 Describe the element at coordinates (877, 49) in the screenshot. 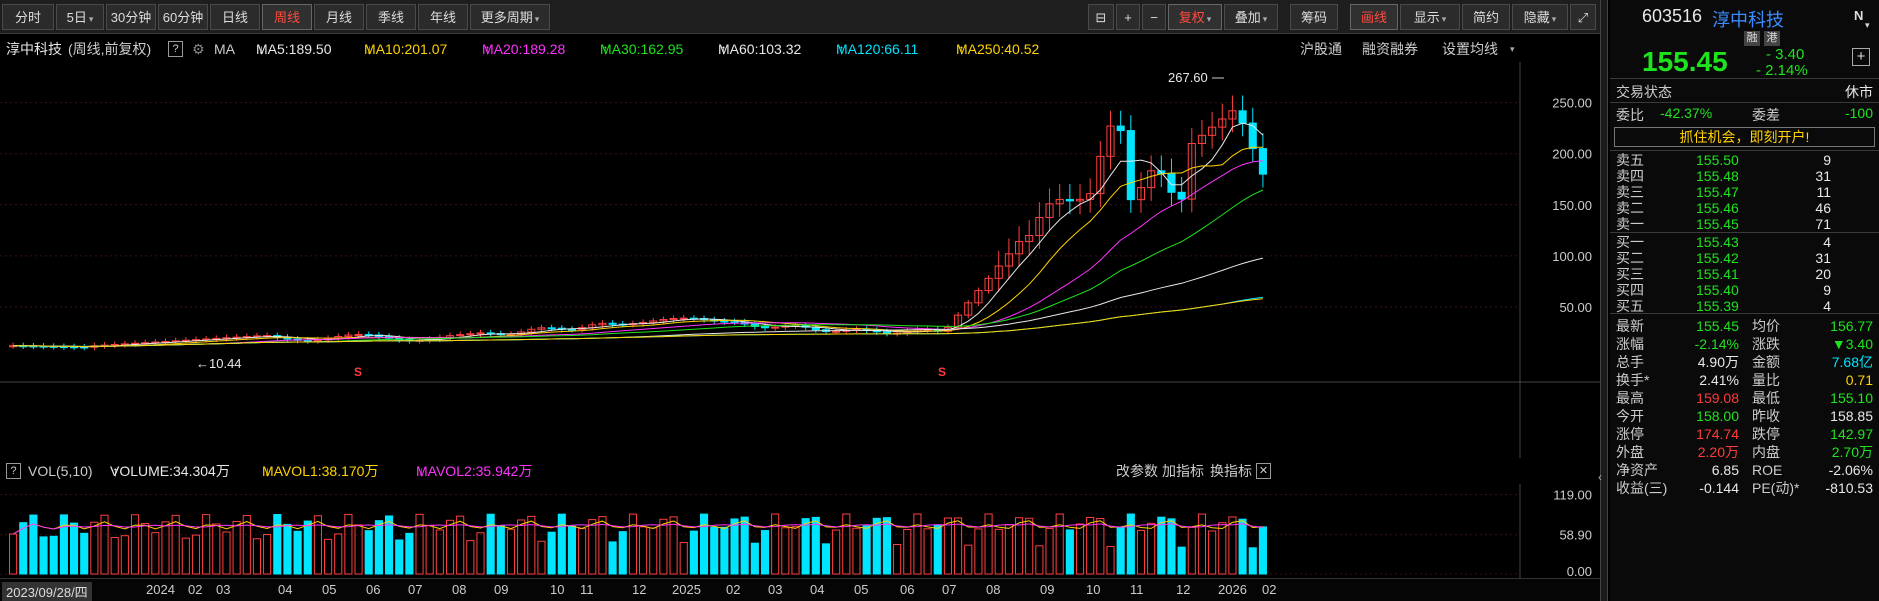

I see `ma-value-text: MA120:66.11` at that location.